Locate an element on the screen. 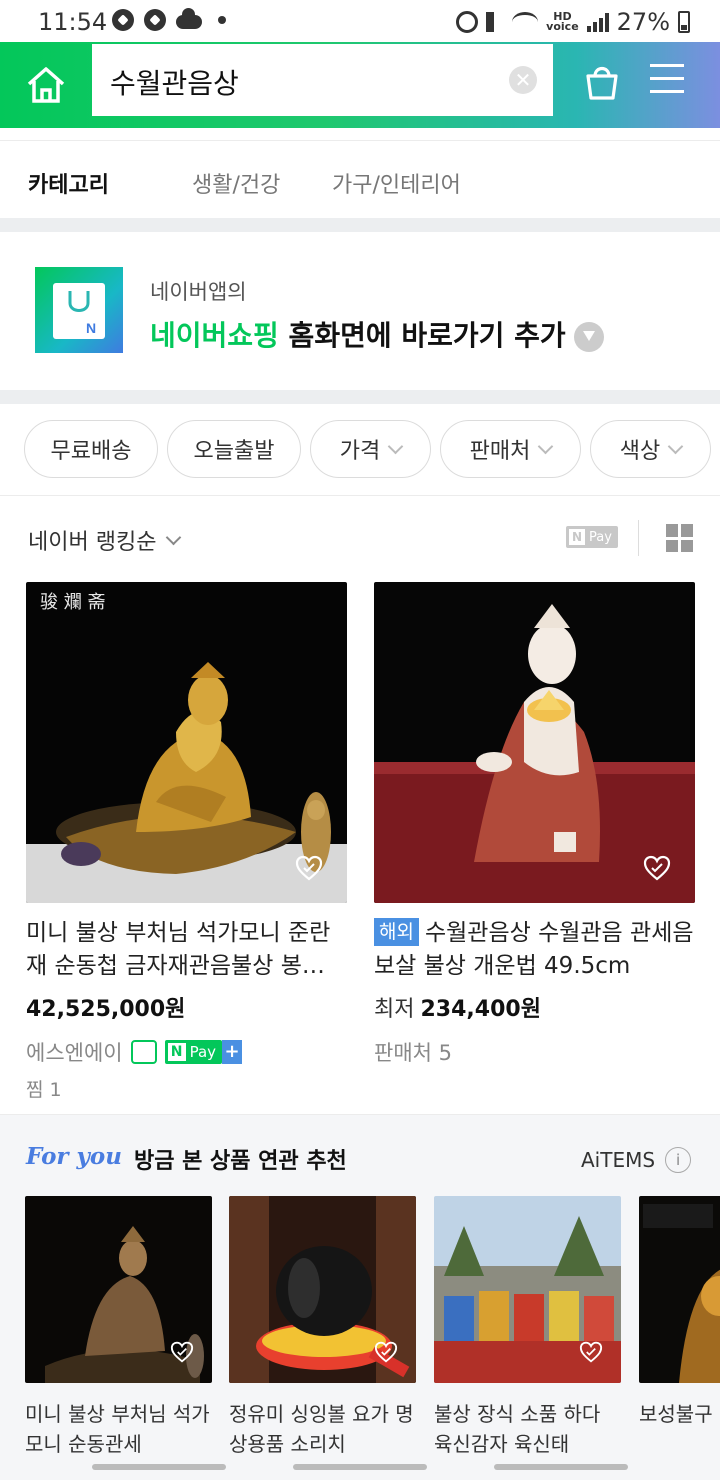  filter-today-dispatch: 오늘출발 is located at coordinates (234, 449).